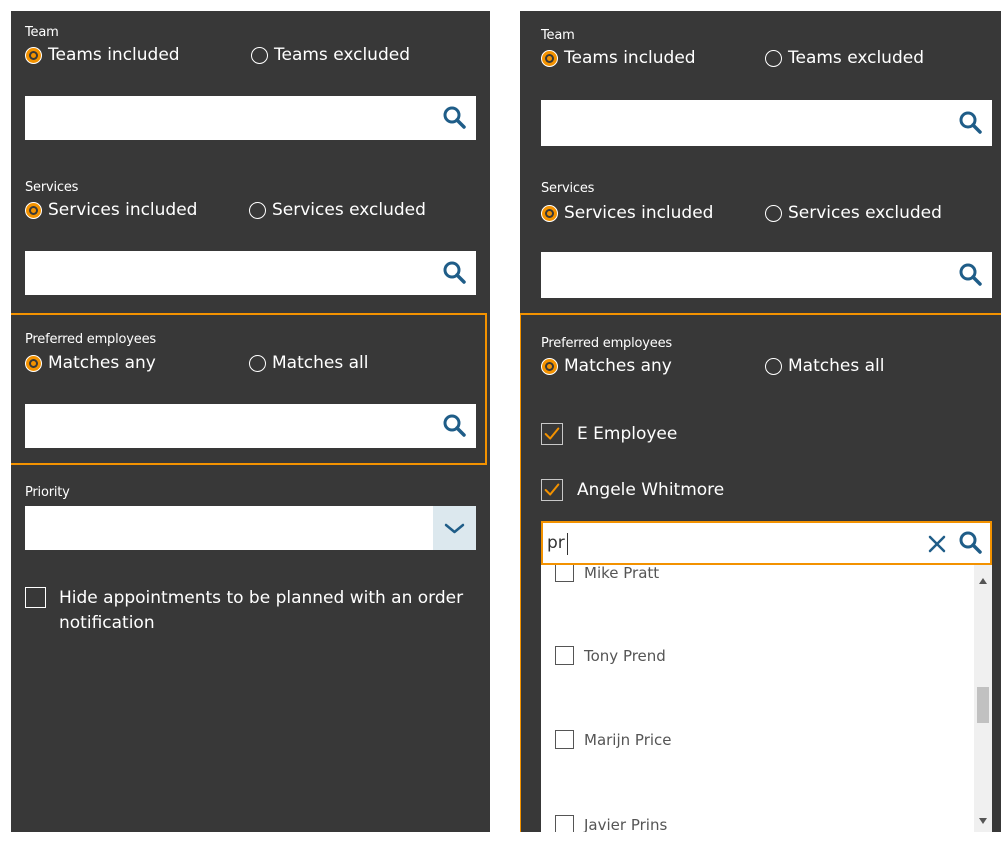 The height and width of the screenshot is (843, 1001). I want to click on result-item: Mike Pratt, so click(607, 573).